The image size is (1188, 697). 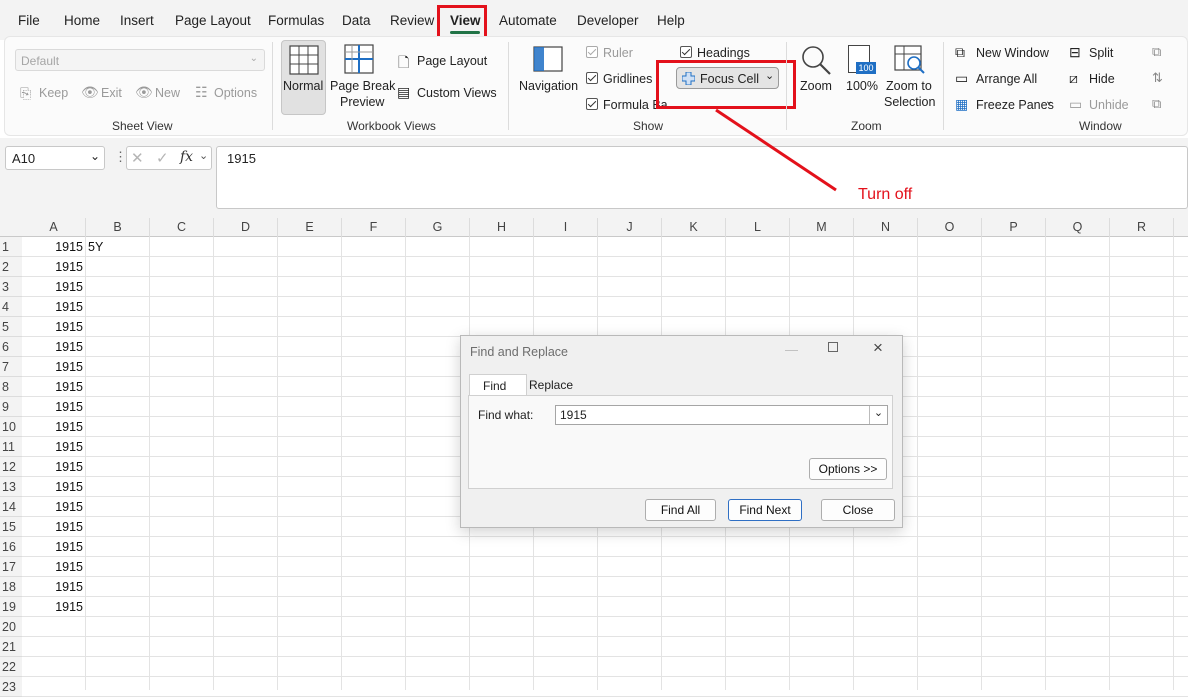 What do you see at coordinates (52, 287) in the screenshot?
I see `cell-a3: 1915` at bounding box center [52, 287].